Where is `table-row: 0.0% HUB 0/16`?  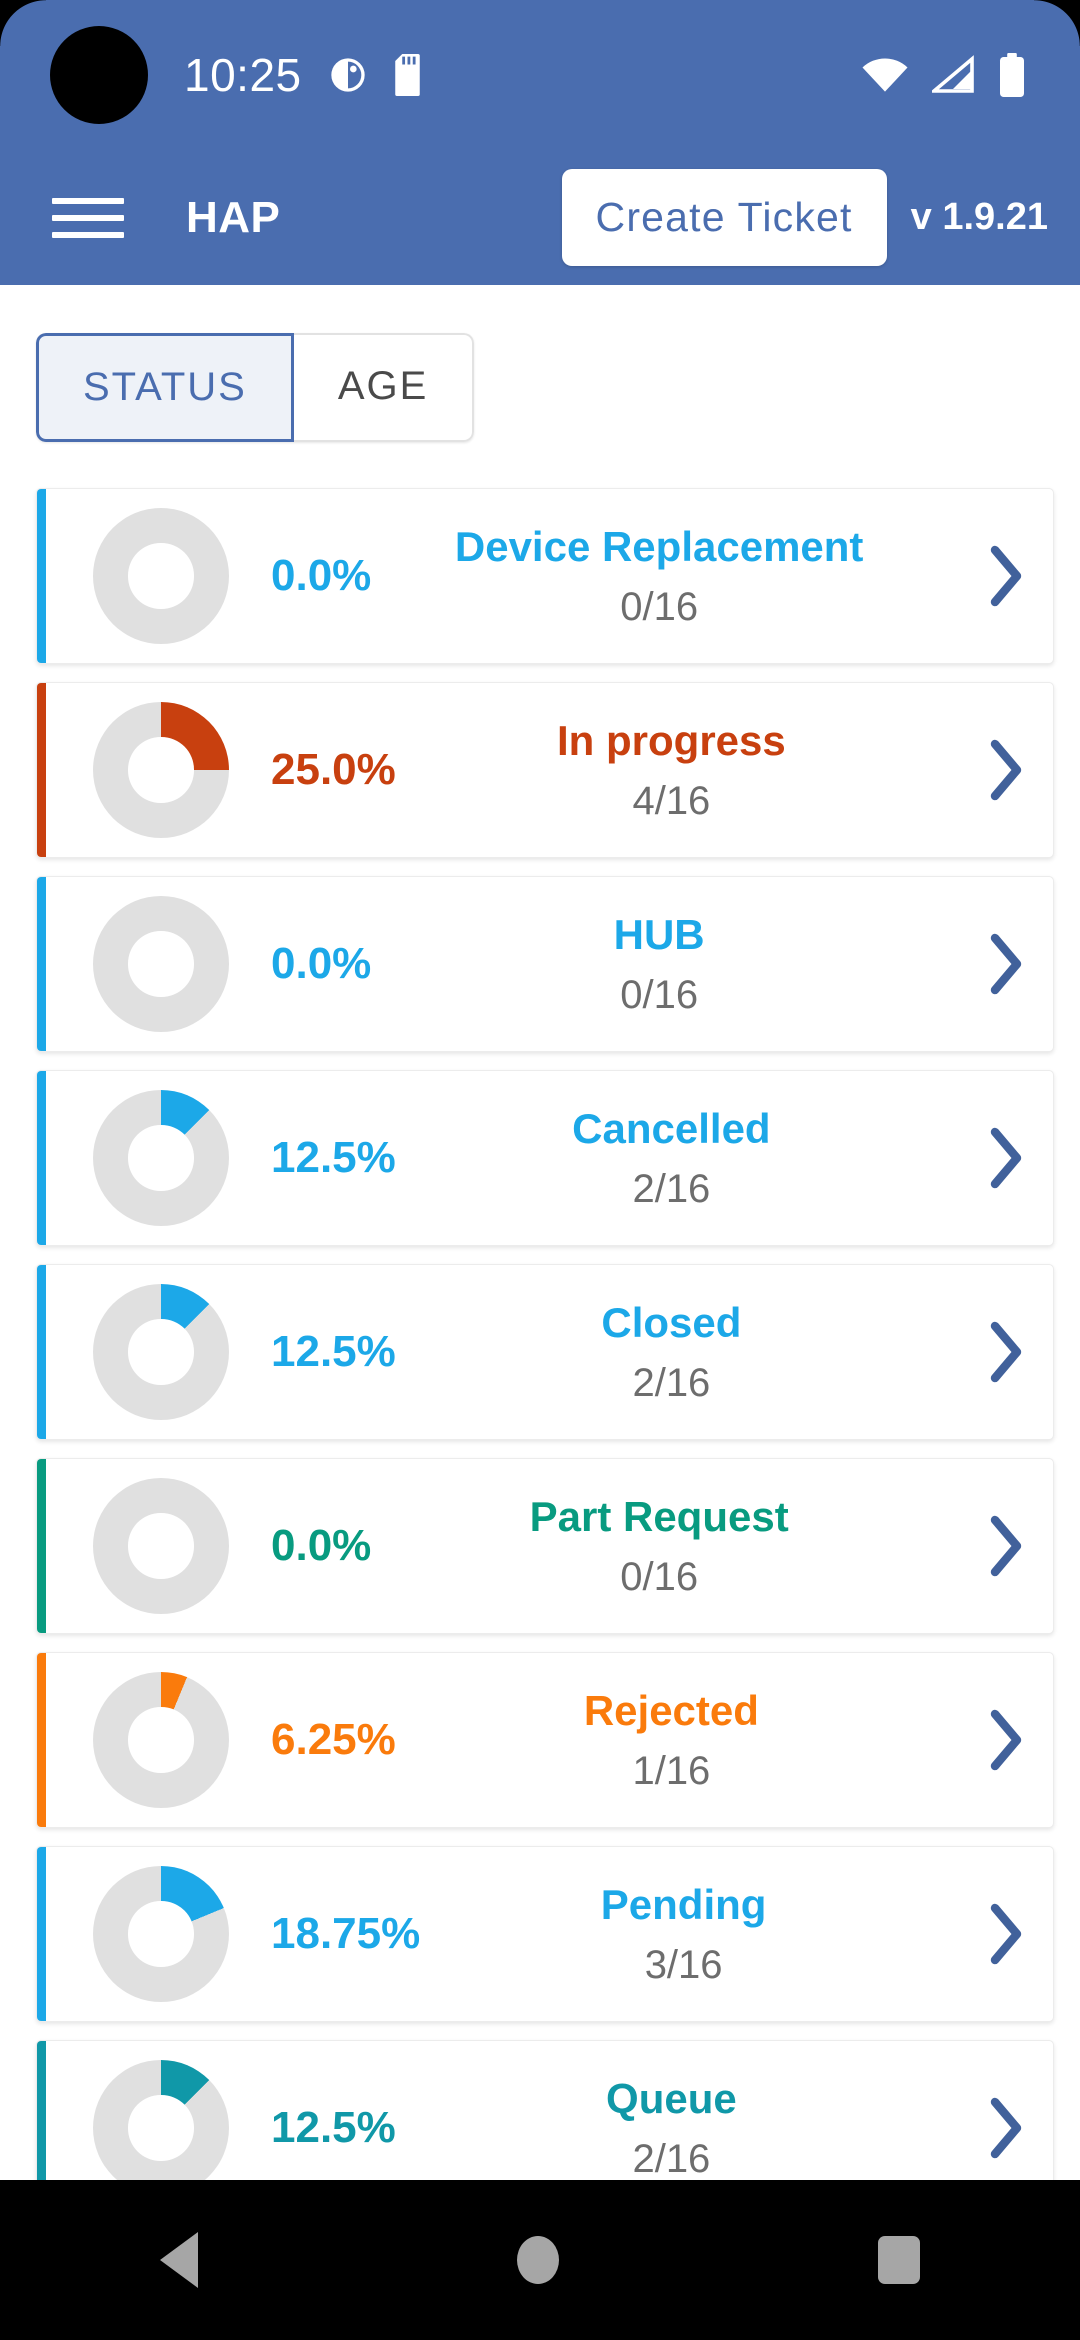 table-row: 0.0% HUB 0/16 is located at coordinates (545, 964).